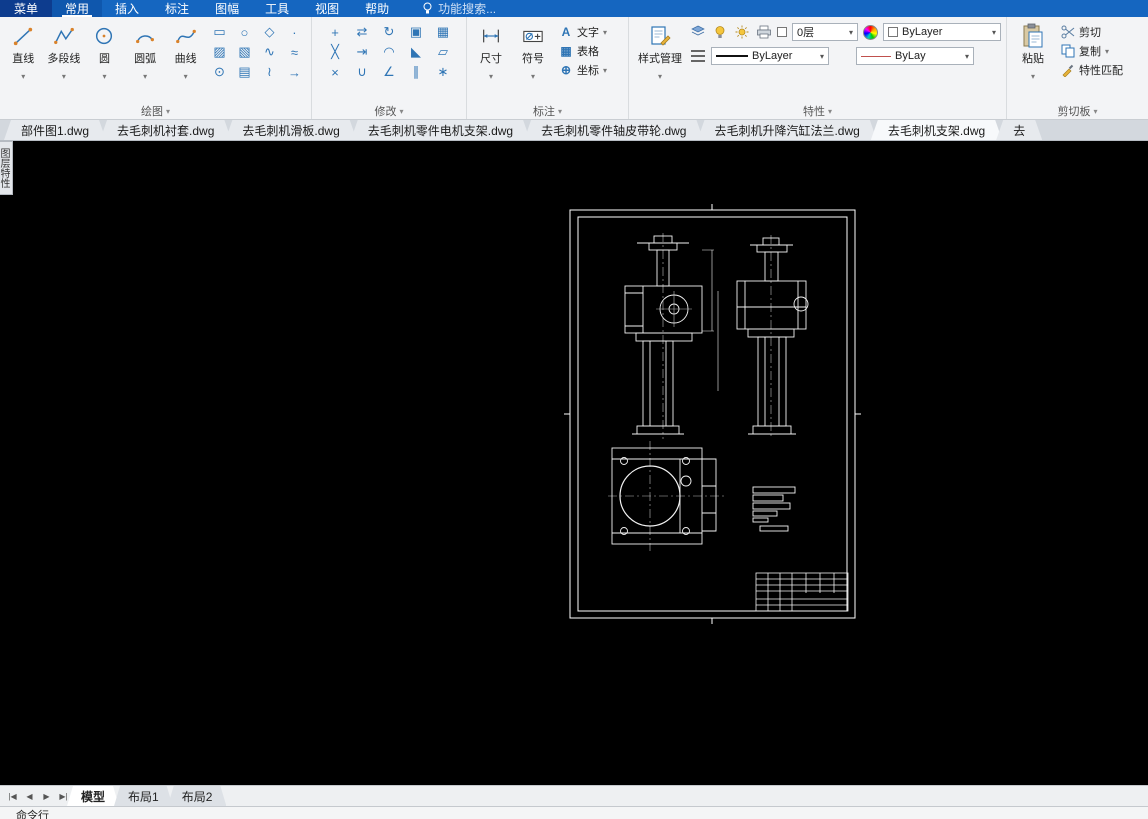  Describe the element at coordinates (197, 796) in the screenshot. I see `tab-layout2: 布局2` at that location.